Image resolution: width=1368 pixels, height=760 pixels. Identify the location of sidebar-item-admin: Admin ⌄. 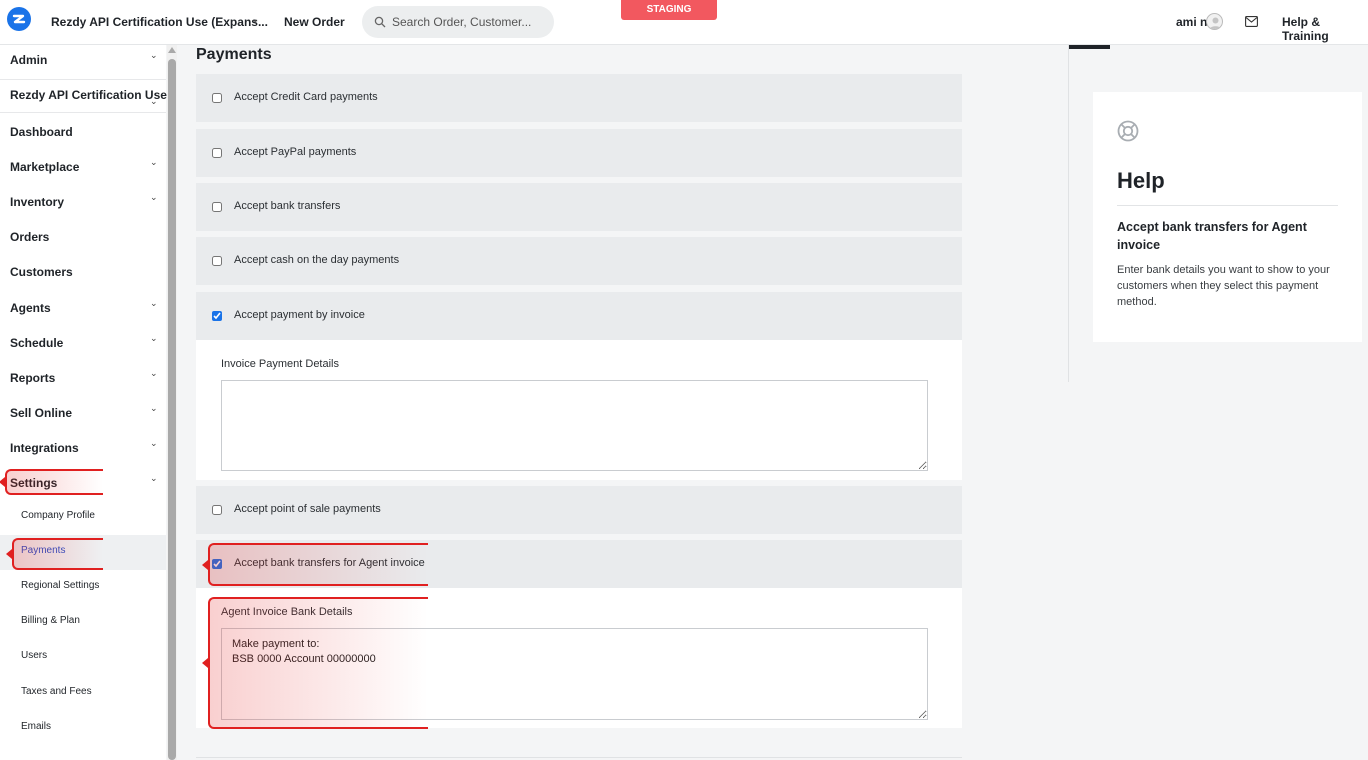
(83, 62).